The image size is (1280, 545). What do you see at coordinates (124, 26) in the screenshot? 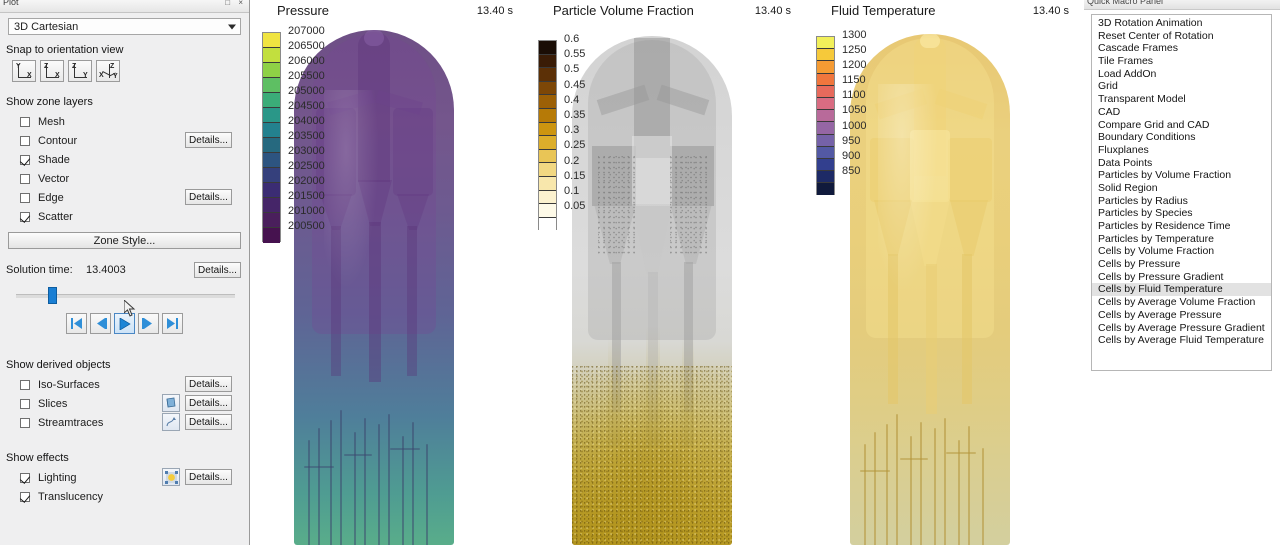
I see `coordinate-system-select: 3D Cartesian` at bounding box center [124, 26].